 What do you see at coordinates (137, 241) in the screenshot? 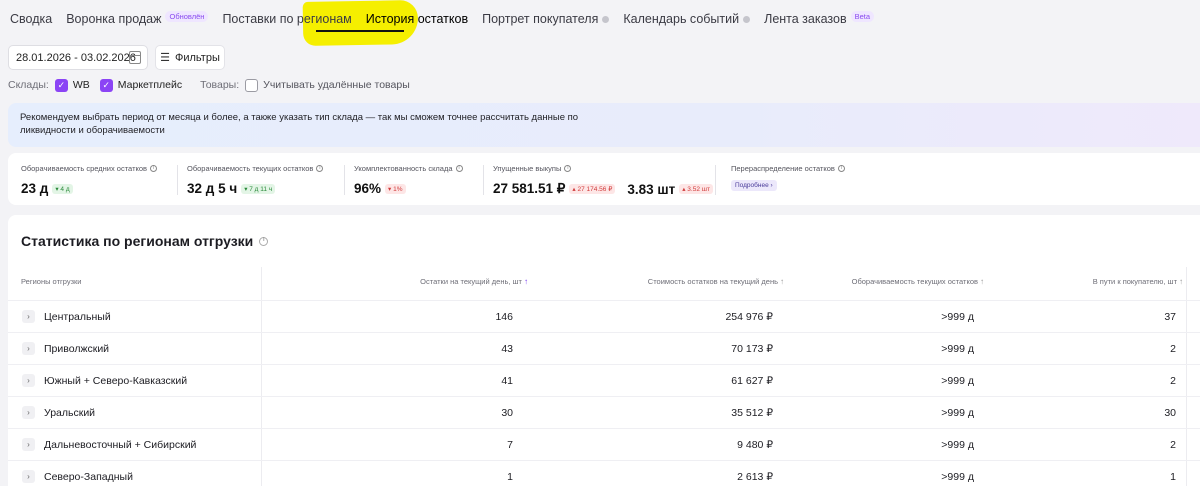
I see `card-title-text: Статистика по регионам отгрузки` at bounding box center [137, 241].